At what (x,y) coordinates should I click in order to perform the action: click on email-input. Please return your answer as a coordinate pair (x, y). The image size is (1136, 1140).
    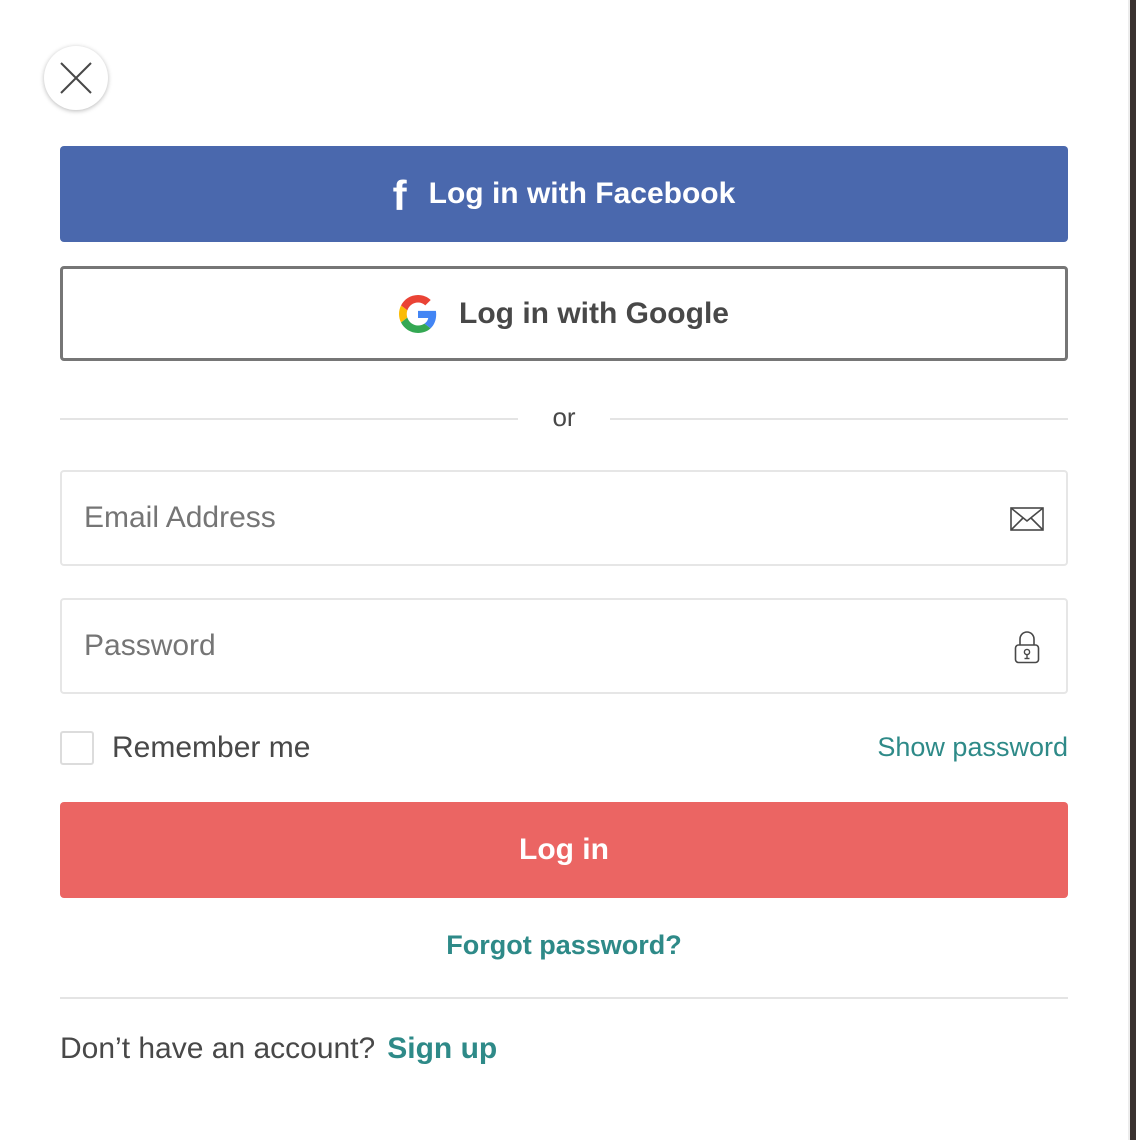
    Looking at the image, I should click on (534, 518).